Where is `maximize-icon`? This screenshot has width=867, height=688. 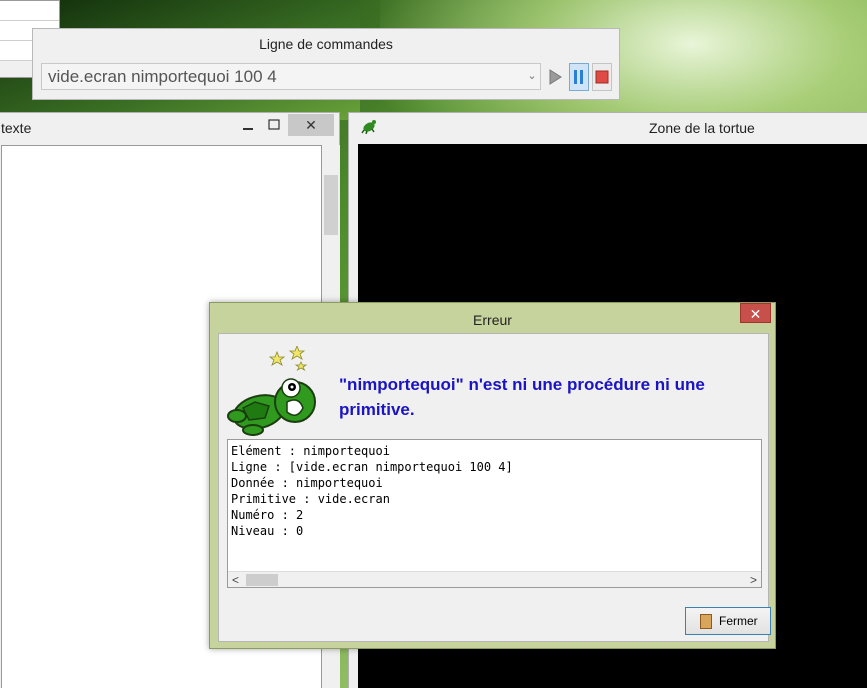 maximize-icon is located at coordinates (274, 125).